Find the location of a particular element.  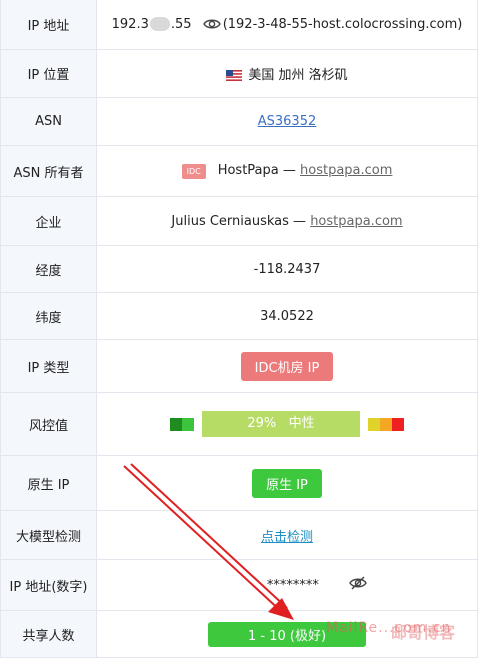

risk-level: 中性 is located at coordinates (301, 423).